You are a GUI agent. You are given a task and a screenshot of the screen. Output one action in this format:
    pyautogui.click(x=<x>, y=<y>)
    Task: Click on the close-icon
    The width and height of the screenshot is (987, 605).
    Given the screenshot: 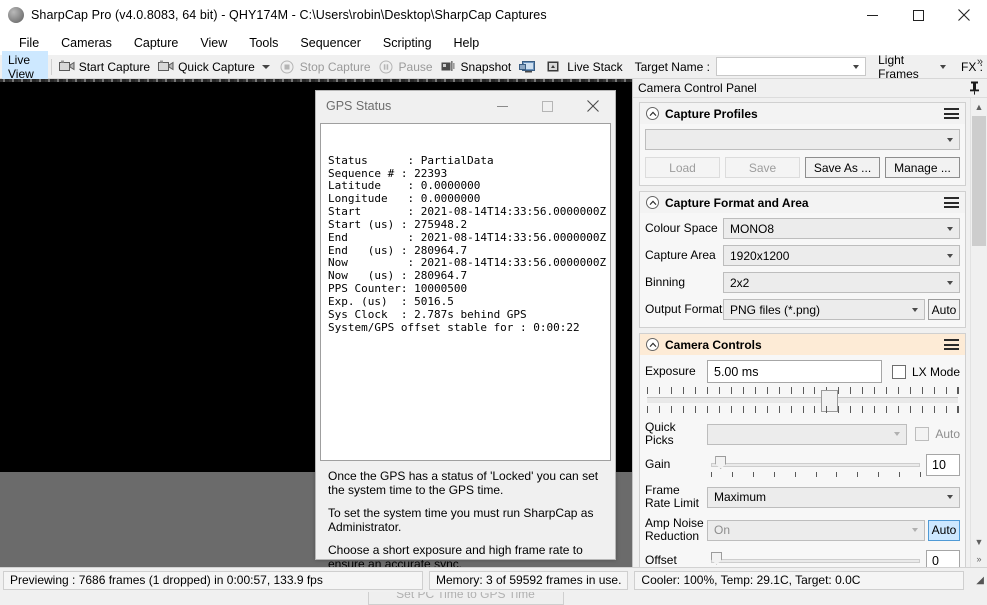 What is the action you would take?
    pyautogui.click(x=964, y=15)
    